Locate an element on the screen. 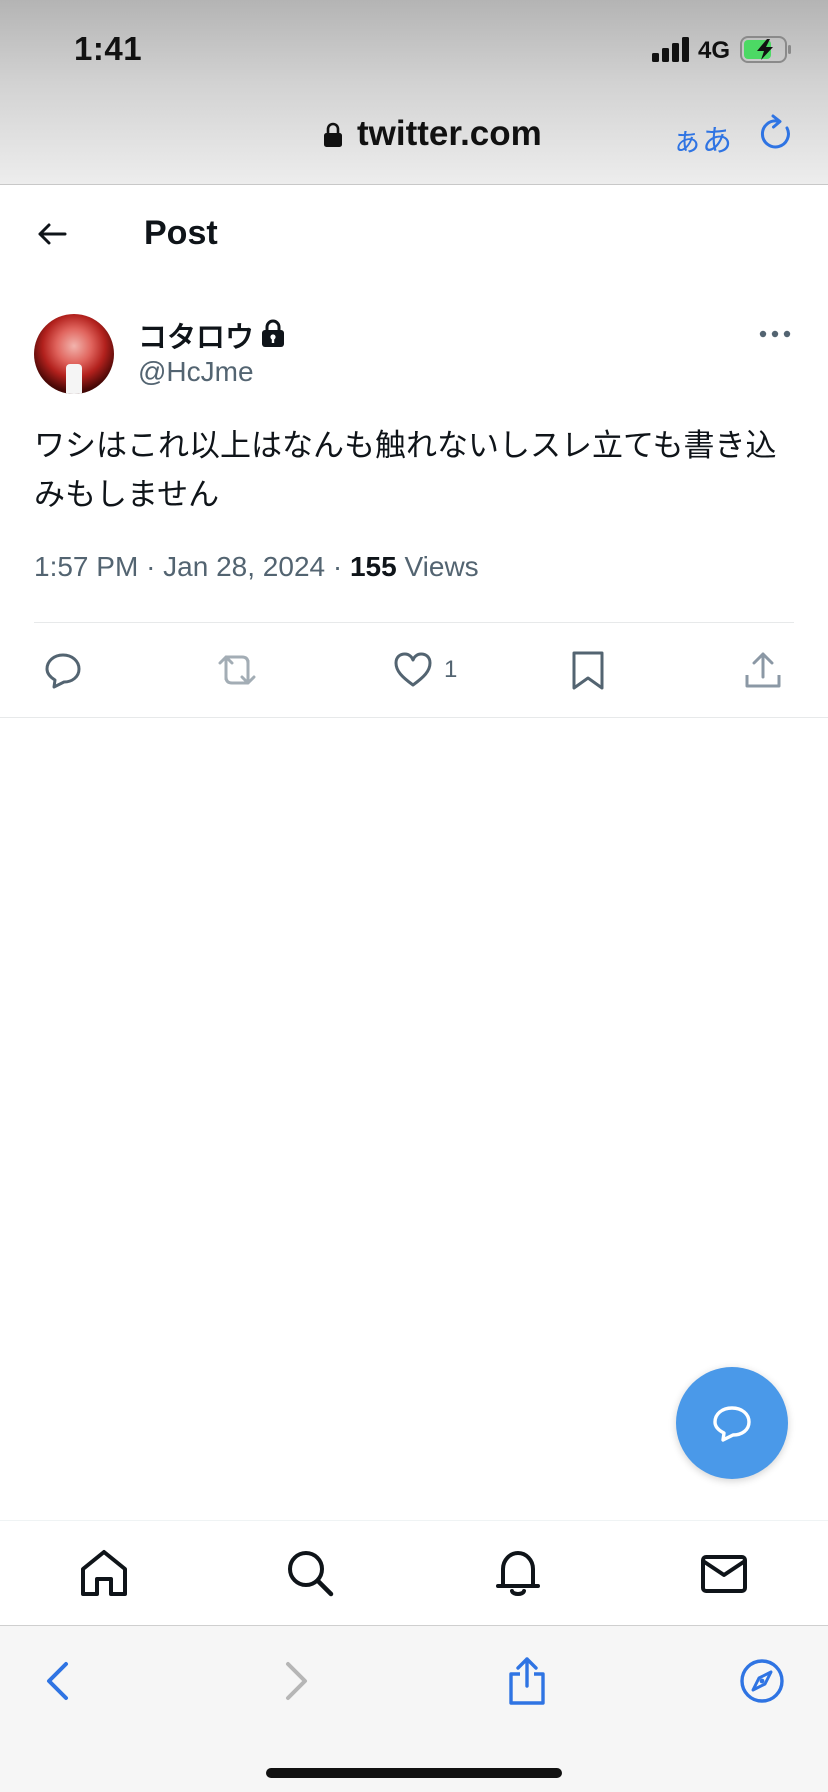 The height and width of the screenshot is (1792, 828). arrow-left-icon is located at coordinates (52, 234).